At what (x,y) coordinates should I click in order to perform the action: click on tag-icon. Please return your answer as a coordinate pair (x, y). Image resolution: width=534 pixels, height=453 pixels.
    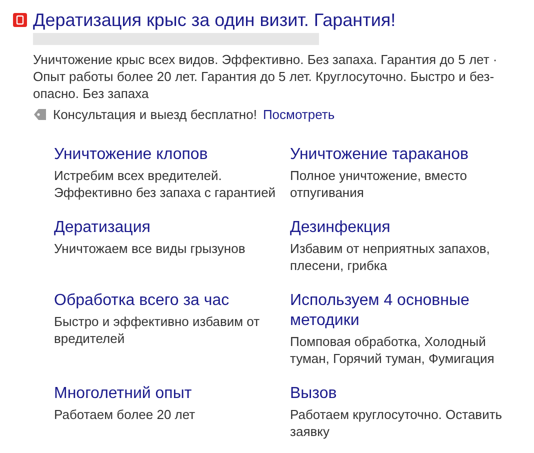
    Looking at the image, I should click on (40, 114).